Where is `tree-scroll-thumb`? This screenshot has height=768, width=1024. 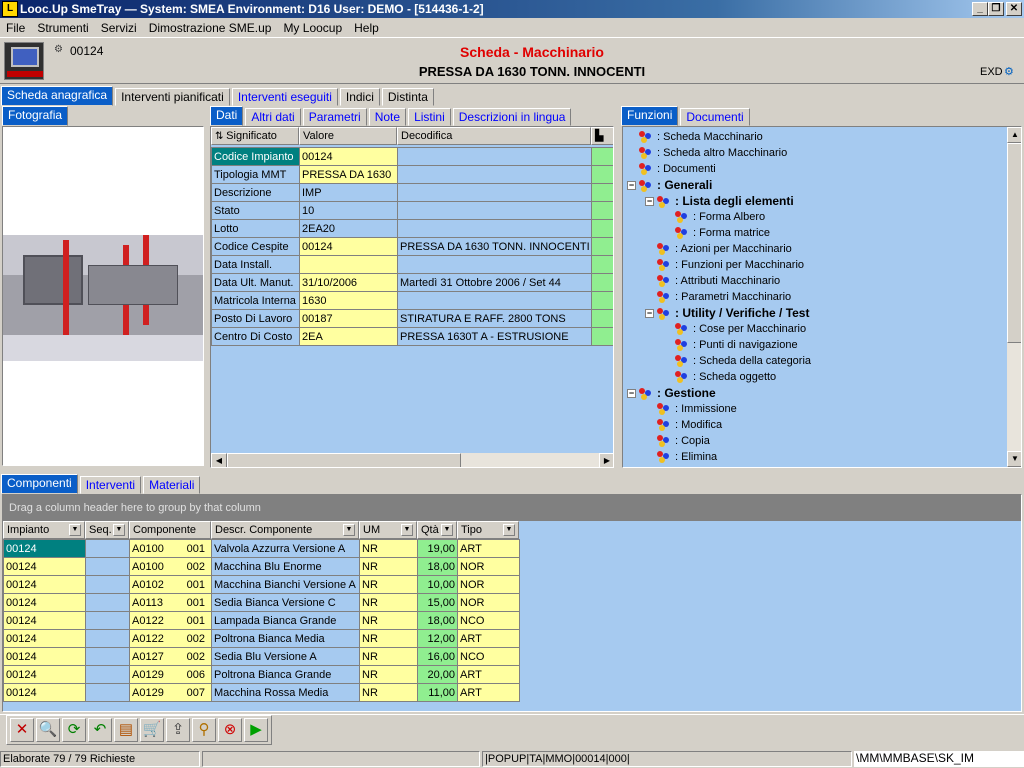 tree-scroll-thumb is located at coordinates (1014, 243).